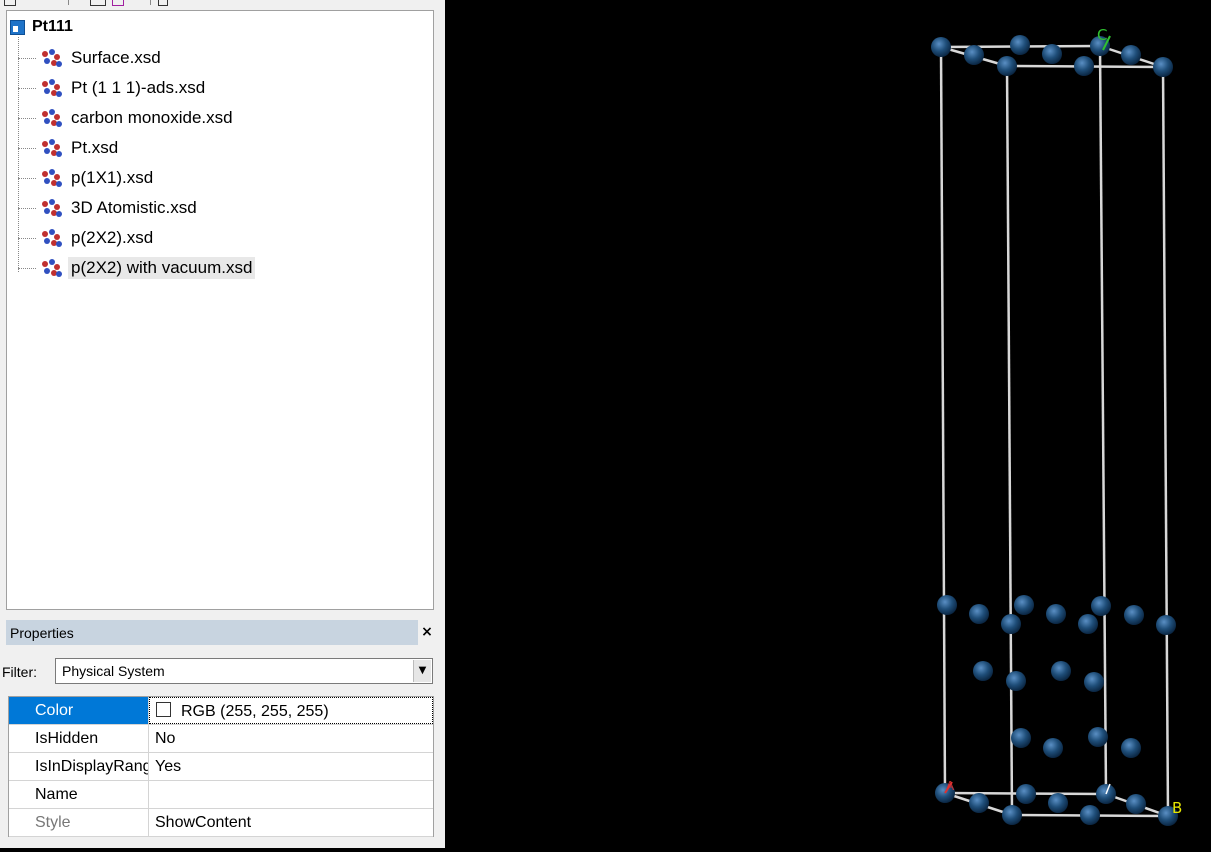  Describe the element at coordinates (165, 738) in the screenshot. I see `property-value-text: No` at that location.